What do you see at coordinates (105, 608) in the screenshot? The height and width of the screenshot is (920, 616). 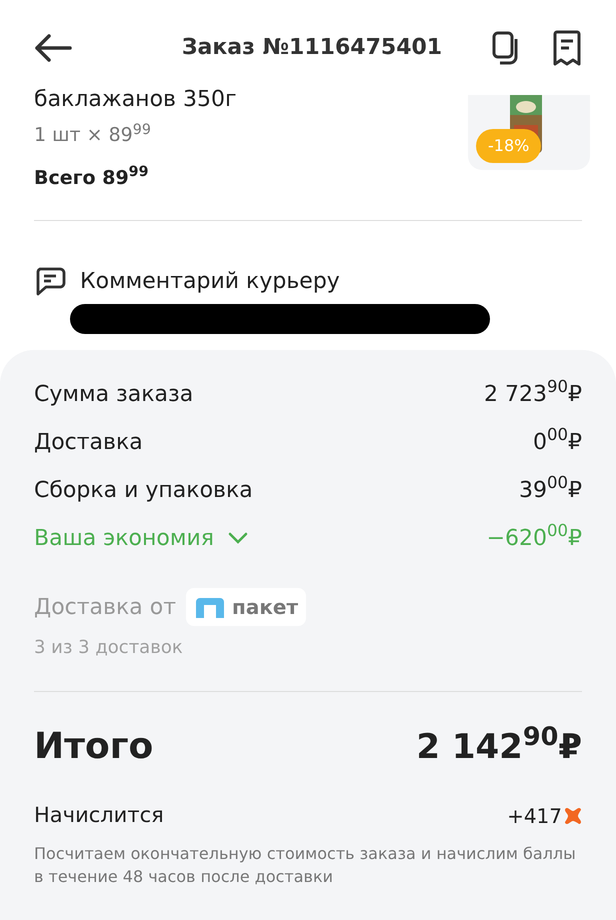 I see `delivery-by-label: Доставка от` at bounding box center [105, 608].